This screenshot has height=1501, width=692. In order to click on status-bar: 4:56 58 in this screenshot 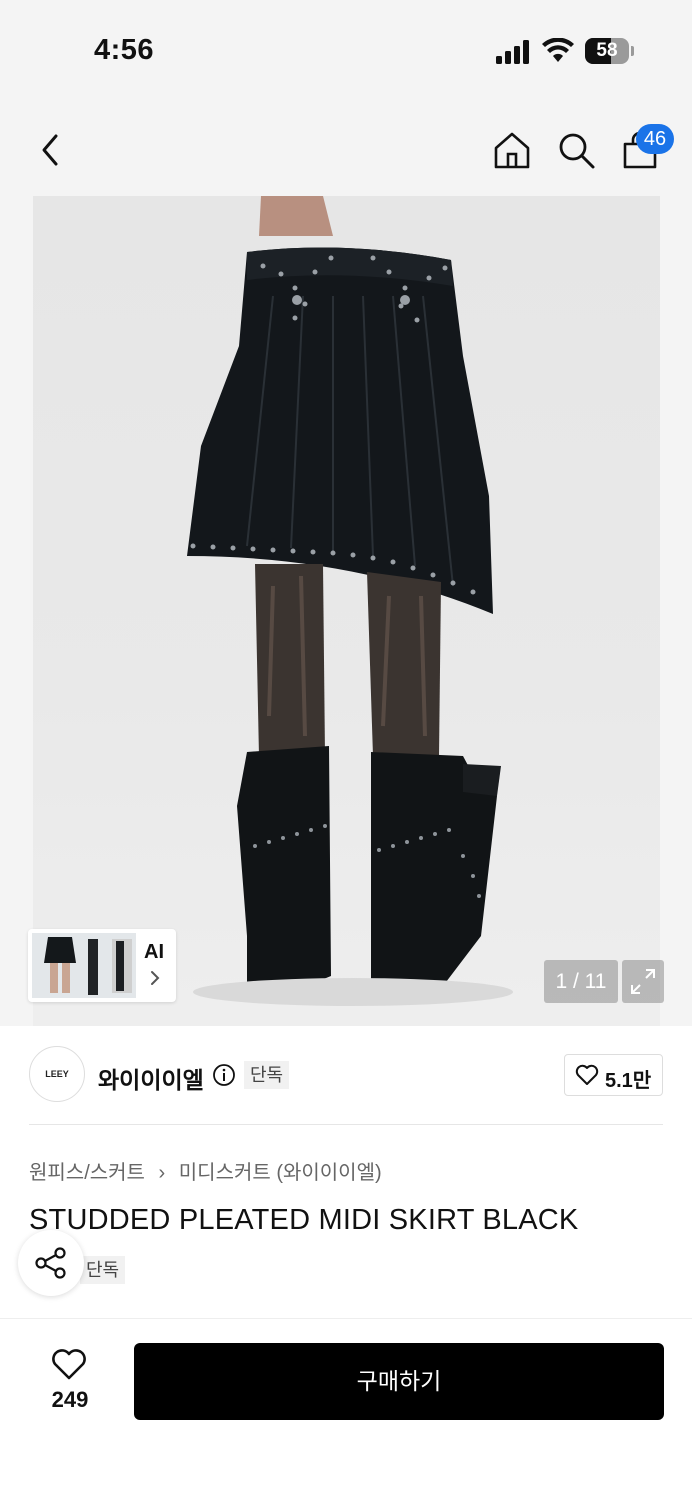, I will do `click(346, 50)`.